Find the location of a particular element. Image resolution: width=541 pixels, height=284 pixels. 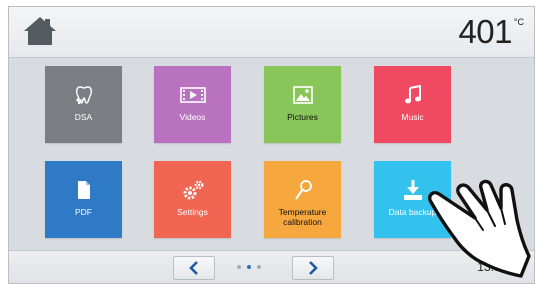

home-button is located at coordinates (40, 31).